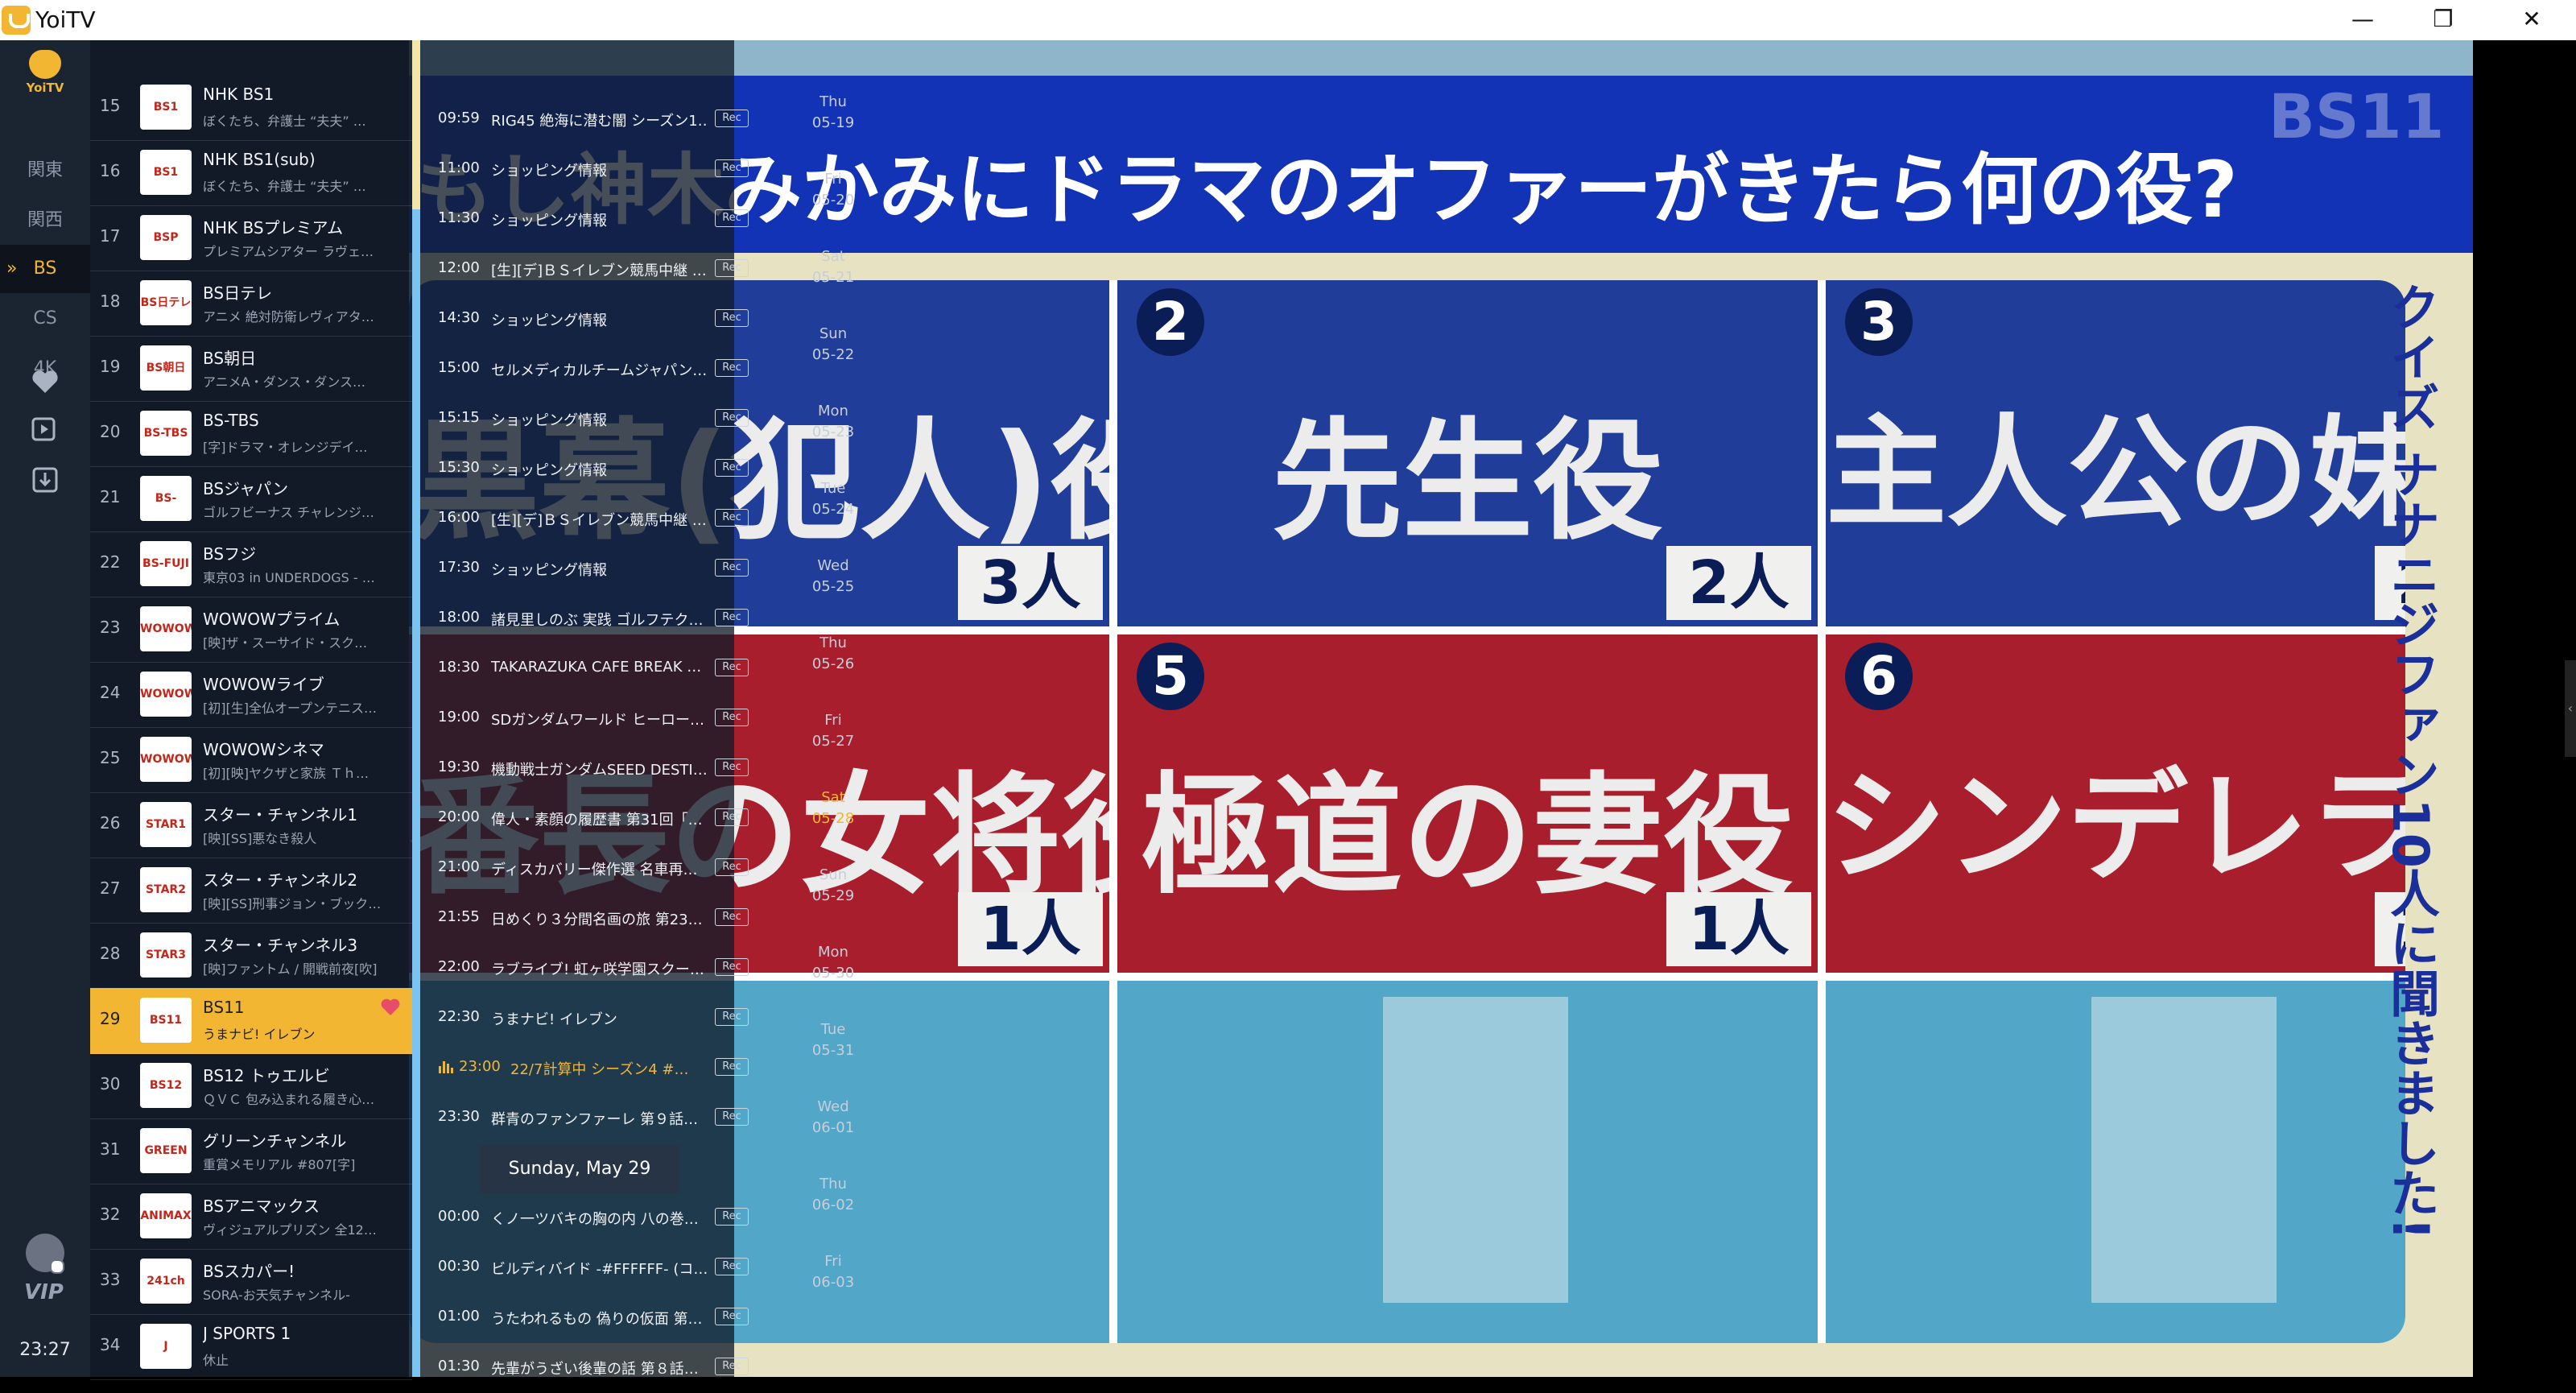 Image resolution: width=2576 pixels, height=1393 pixels. I want to click on nav-item-cs: CS, so click(45, 319).